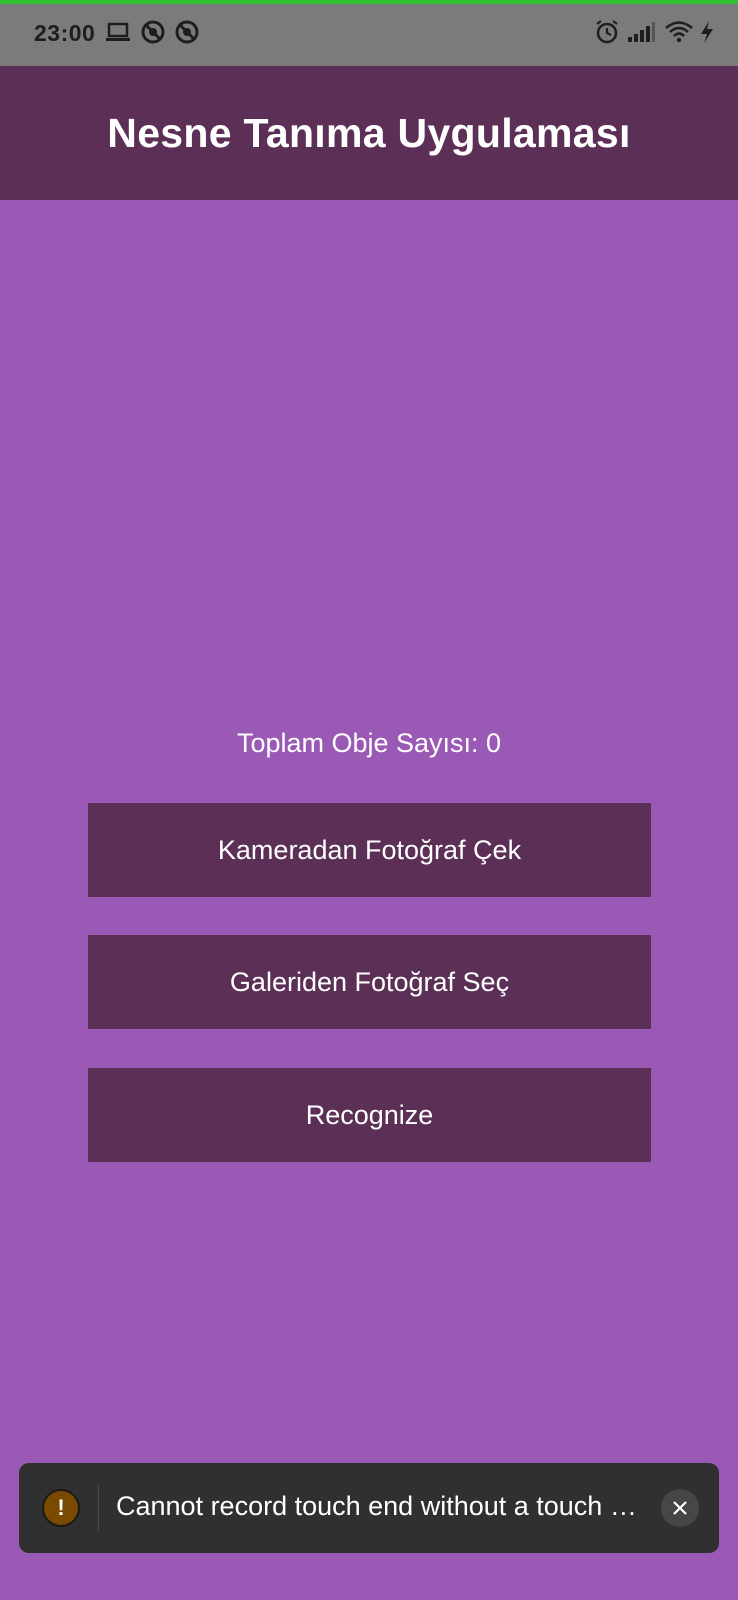  I want to click on alarm-icon, so click(607, 32).